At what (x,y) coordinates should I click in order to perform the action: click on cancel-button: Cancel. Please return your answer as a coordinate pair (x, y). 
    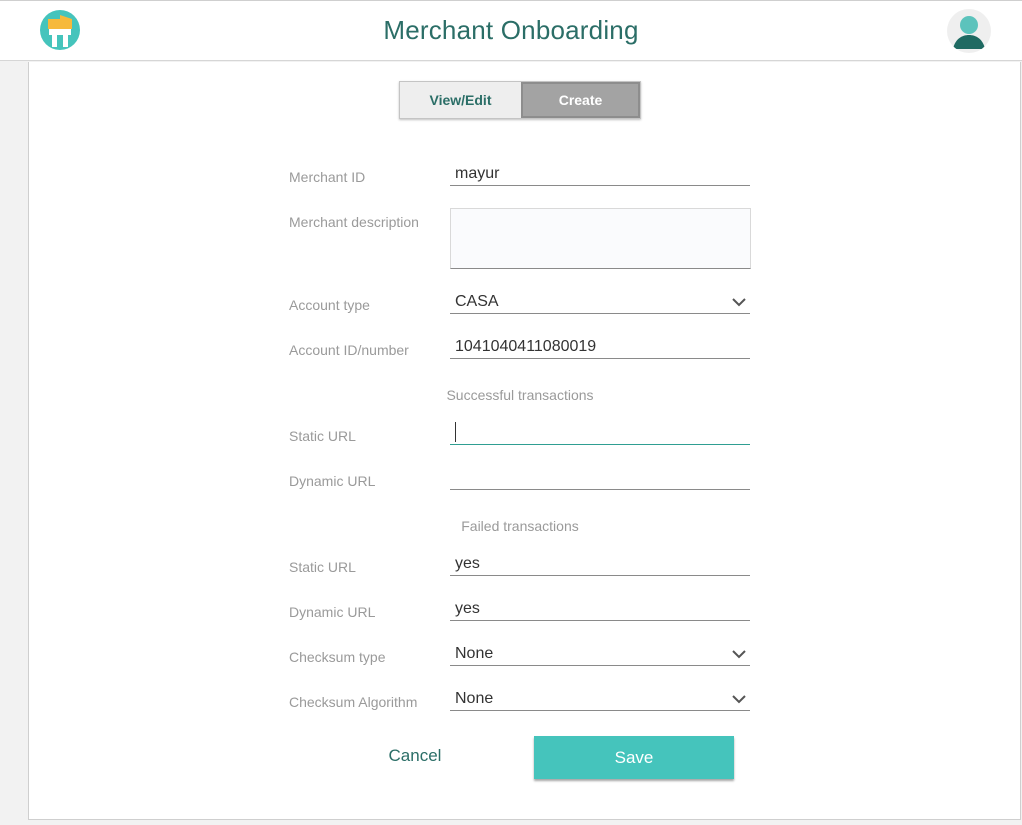
    Looking at the image, I should click on (415, 756).